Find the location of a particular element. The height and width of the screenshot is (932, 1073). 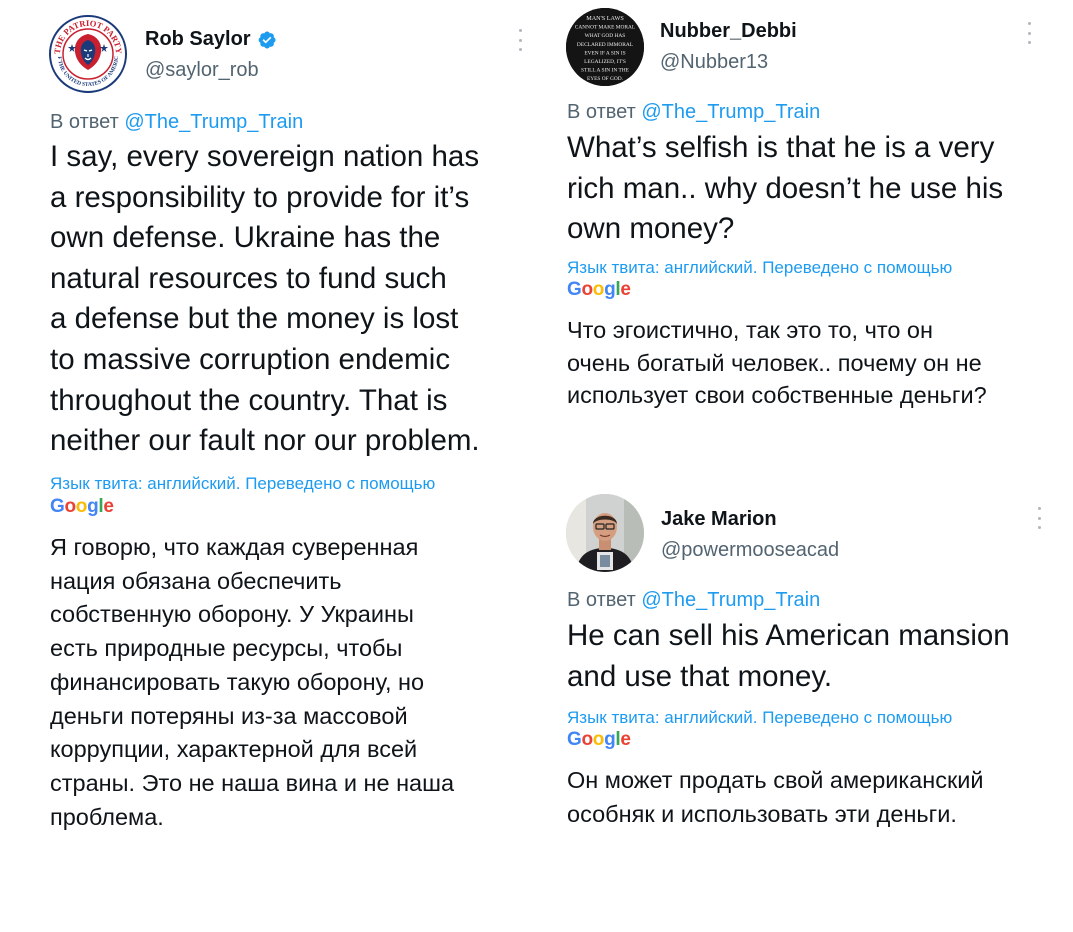

avatar-quote-line: MAN'S LAWS is located at coordinates (605, 18).